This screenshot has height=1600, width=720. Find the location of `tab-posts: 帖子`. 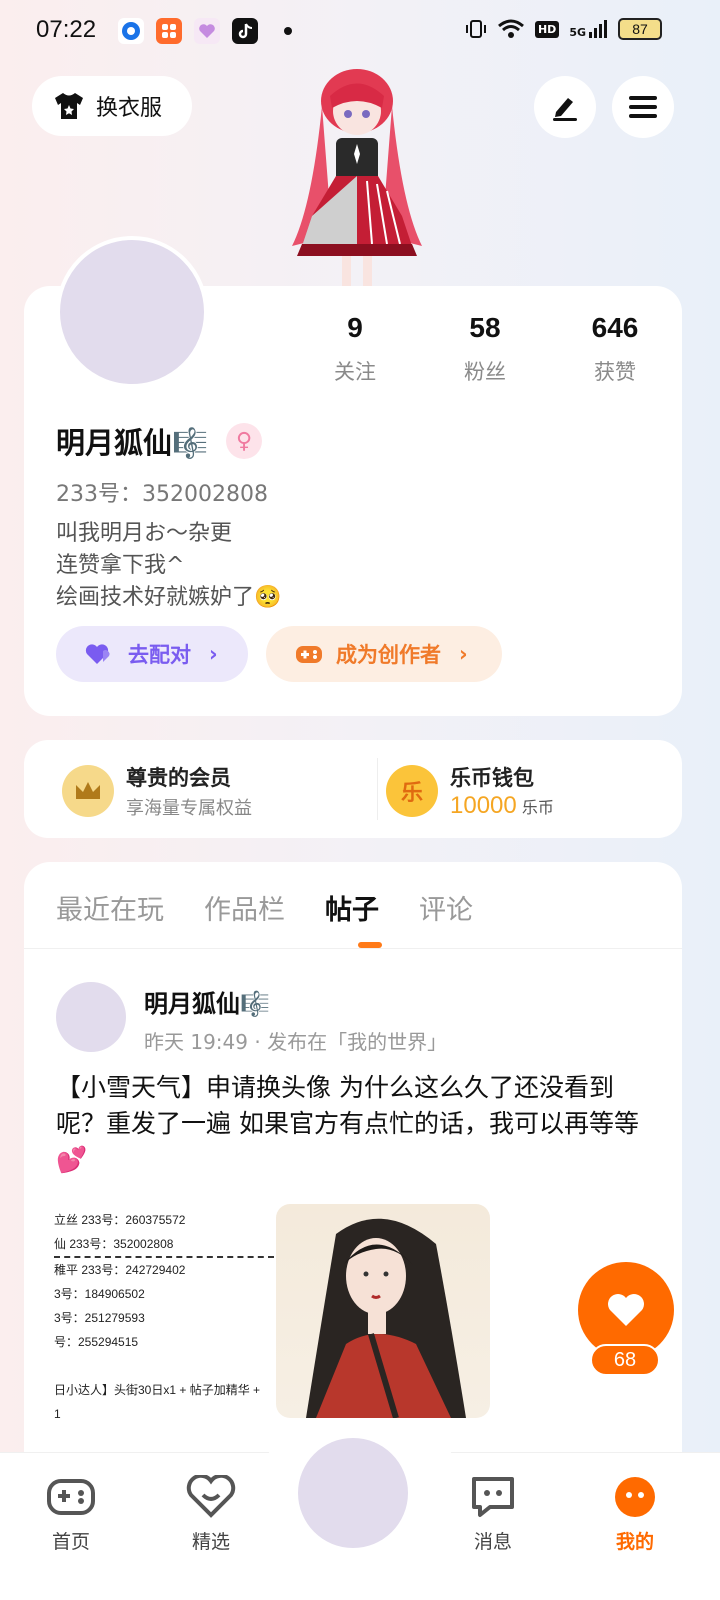

tab-posts: 帖子 is located at coordinates (352, 907).